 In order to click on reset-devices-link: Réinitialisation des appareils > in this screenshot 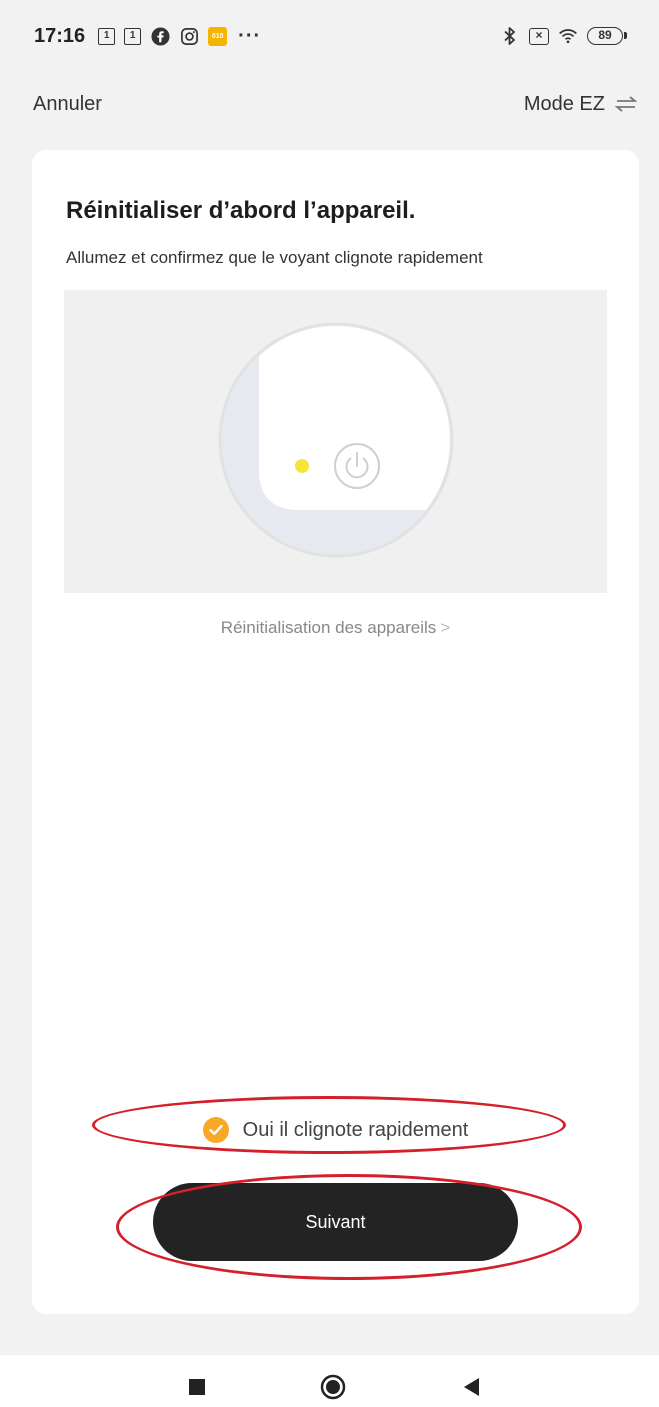, I will do `click(335, 628)`.